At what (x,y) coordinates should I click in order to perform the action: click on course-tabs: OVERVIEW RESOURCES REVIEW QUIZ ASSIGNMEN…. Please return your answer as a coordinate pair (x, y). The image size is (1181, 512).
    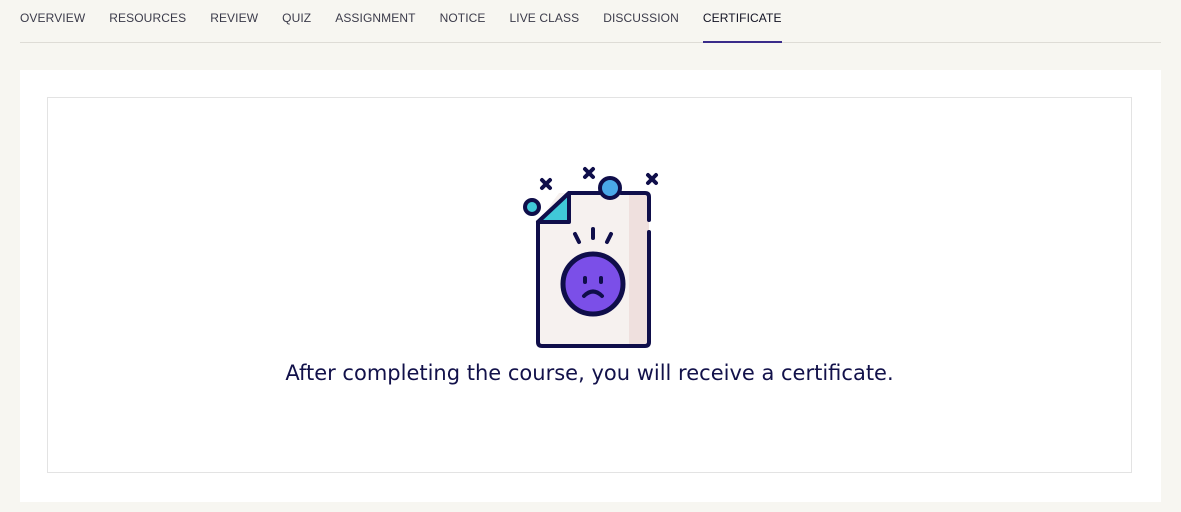
    Looking at the image, I should click on (590, 21).